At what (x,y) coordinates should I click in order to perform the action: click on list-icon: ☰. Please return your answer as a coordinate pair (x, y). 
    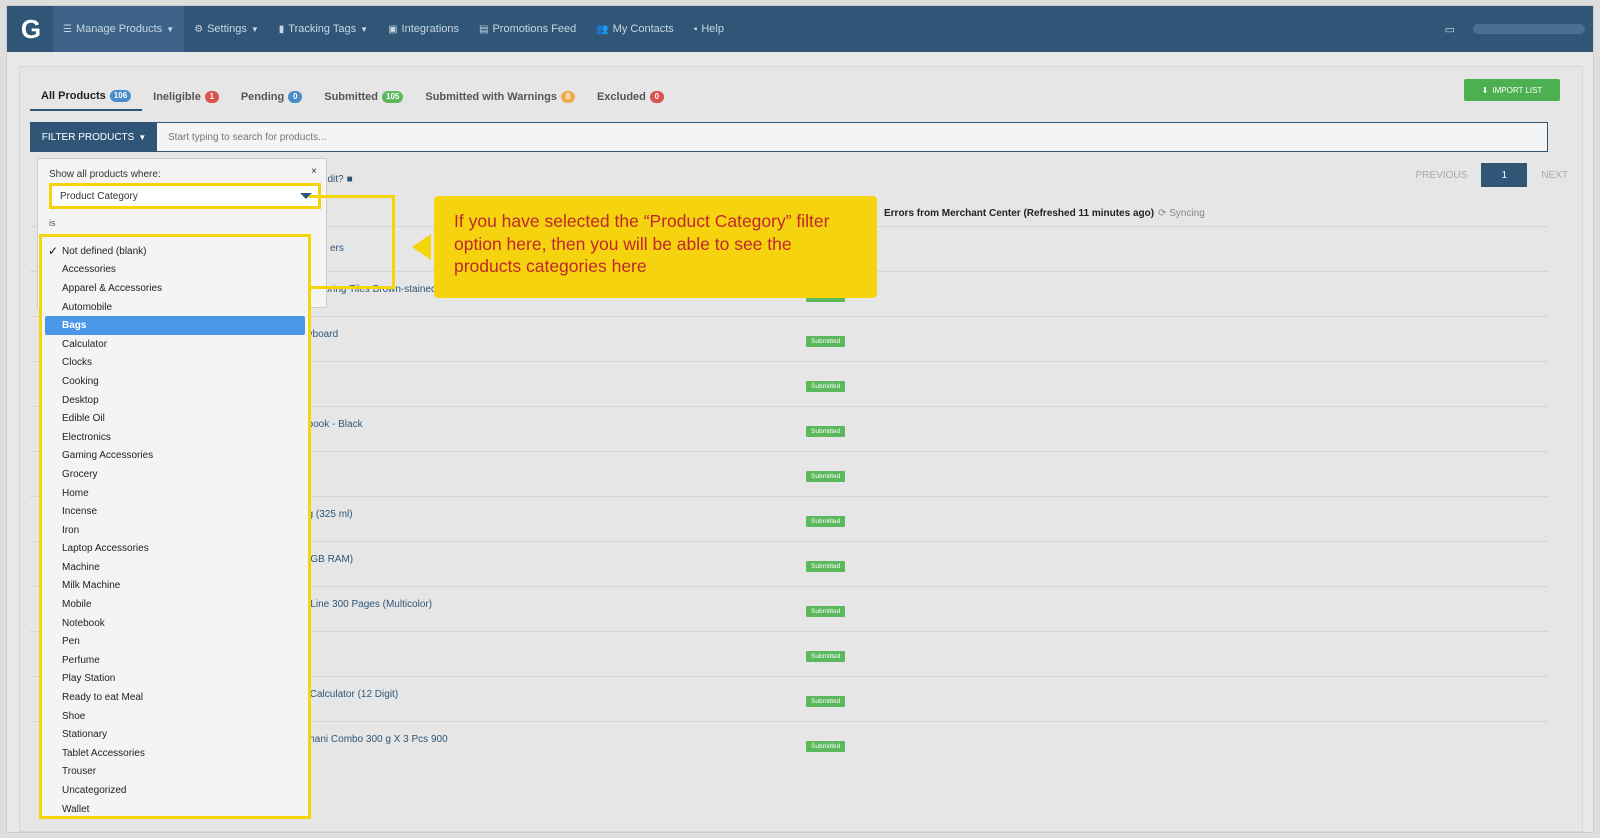
    Looking at the image, I should click on (67, 29).